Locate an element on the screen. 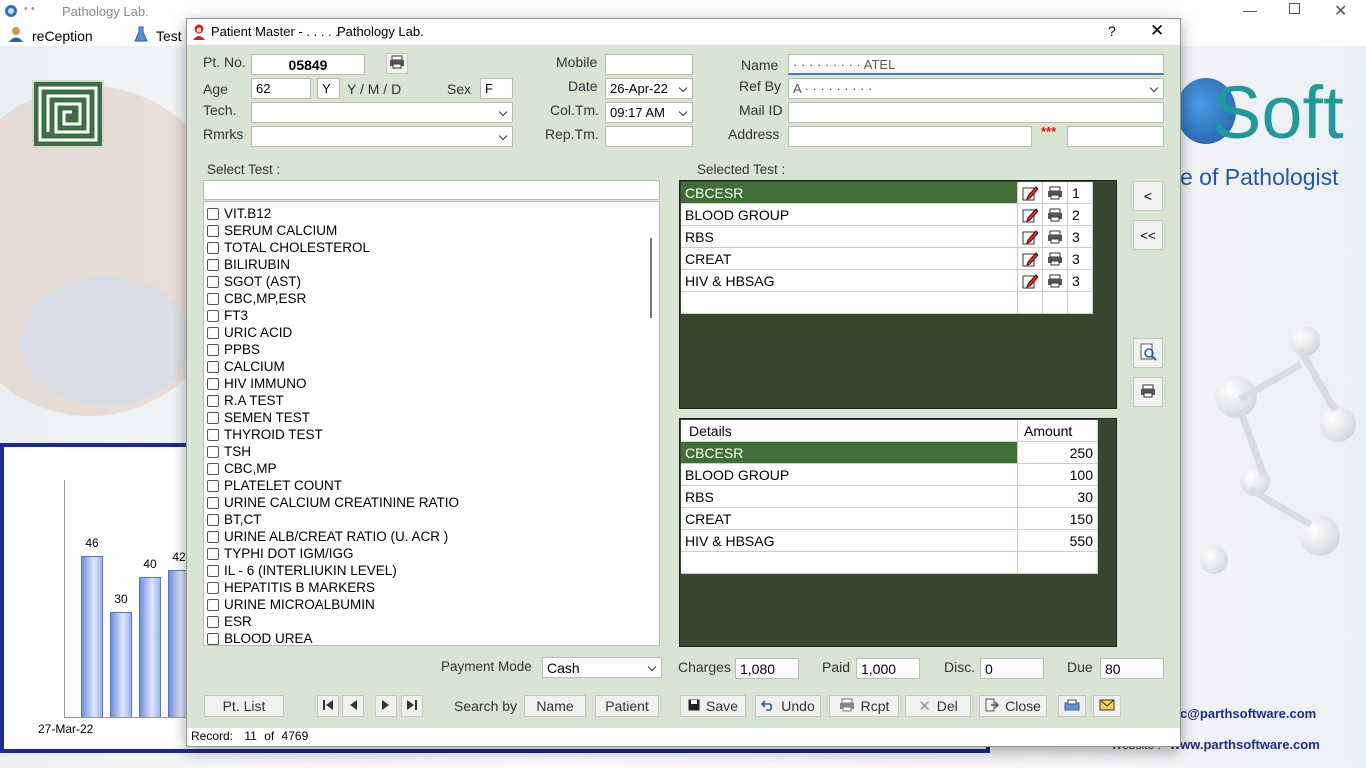  due-field: 80 is located at coordinates (1132, 668).